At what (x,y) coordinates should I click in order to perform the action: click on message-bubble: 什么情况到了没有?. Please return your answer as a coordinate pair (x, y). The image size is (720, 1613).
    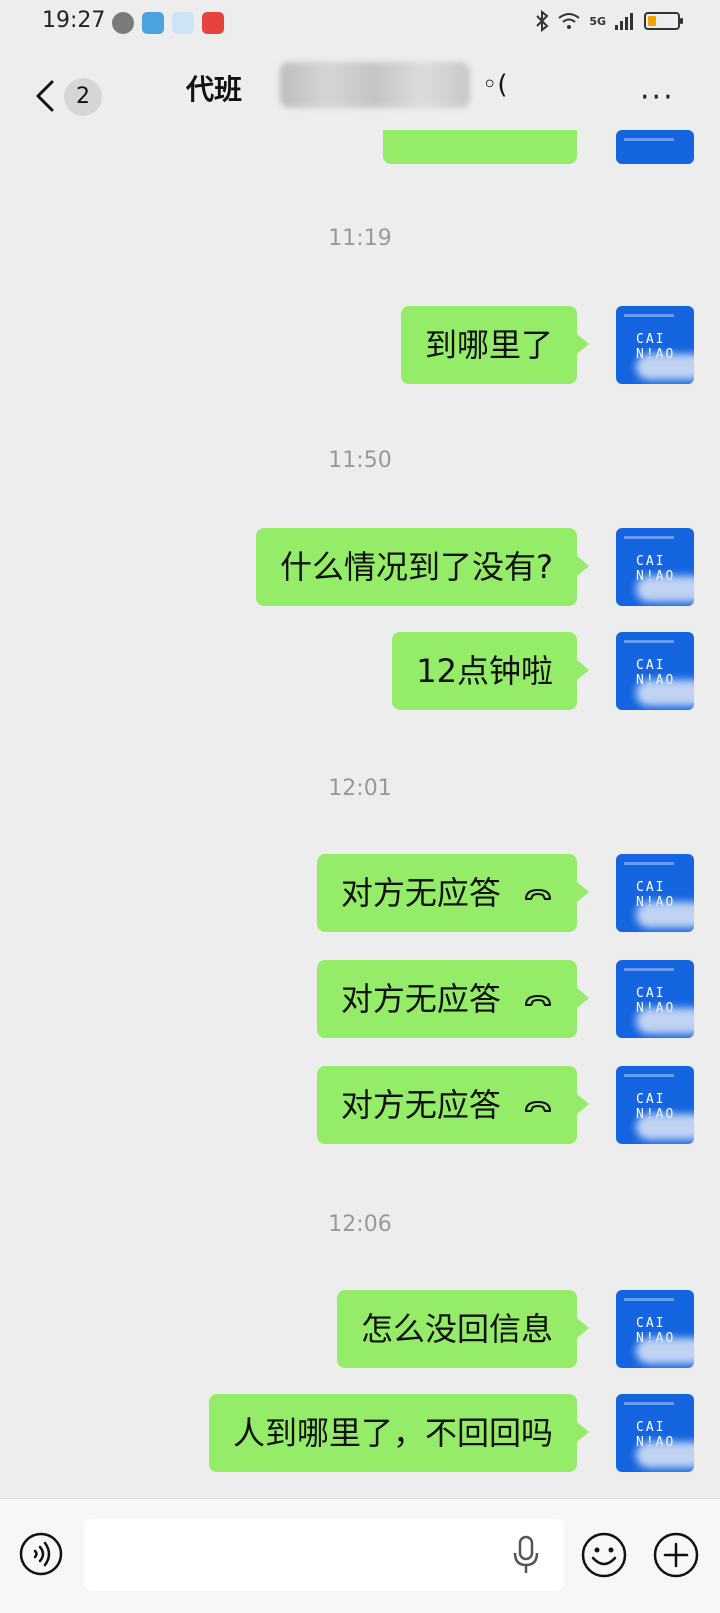
    Looking at the image, I should click on (422, 567).